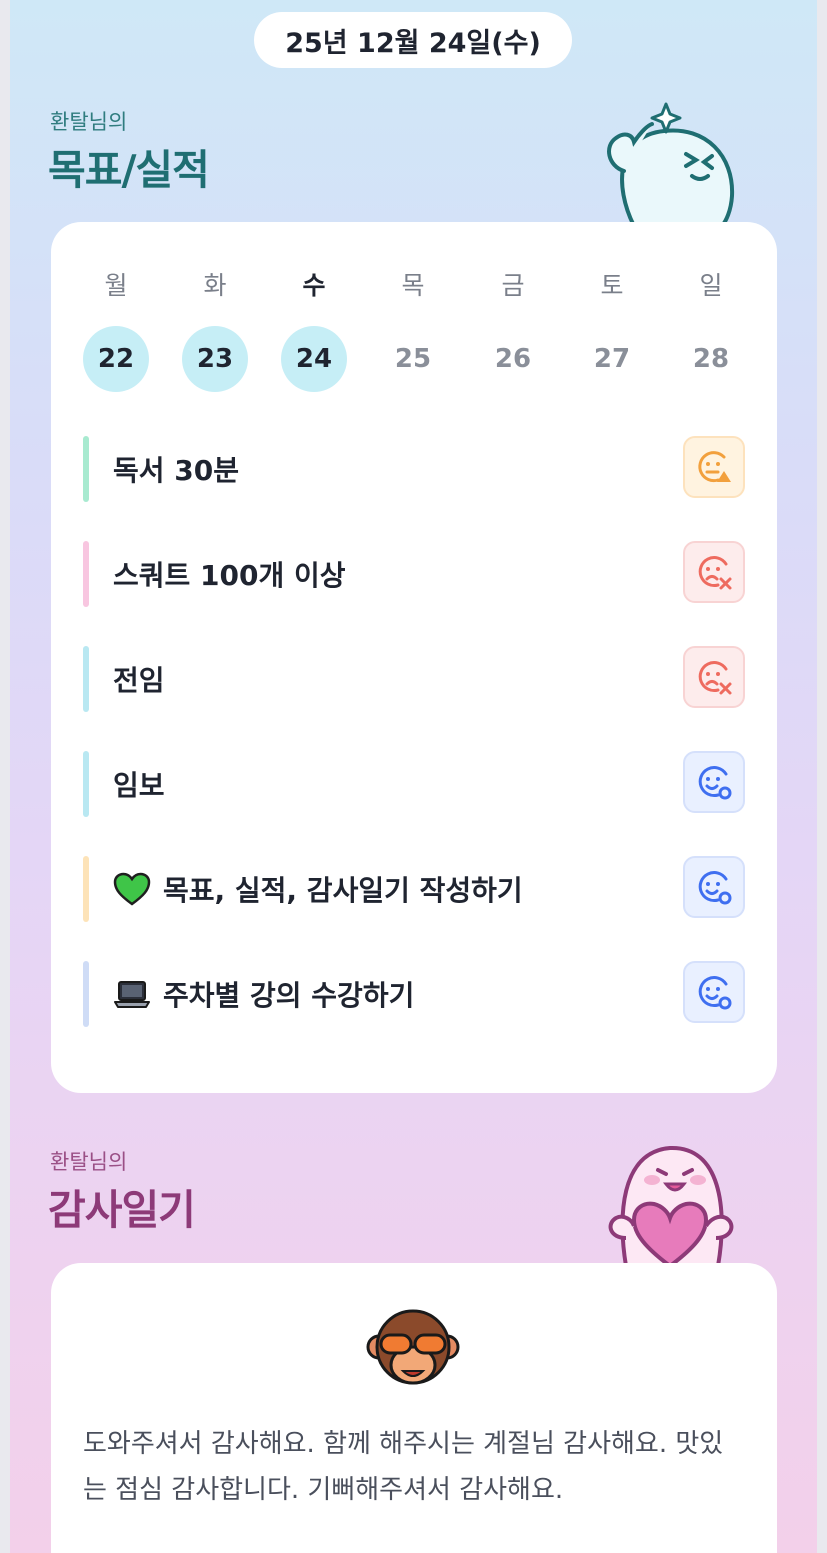 Image resolution: width=827 pixels, height=1553 pixels. I want to click on goal-label: 독서 30분, so click(176, 469).